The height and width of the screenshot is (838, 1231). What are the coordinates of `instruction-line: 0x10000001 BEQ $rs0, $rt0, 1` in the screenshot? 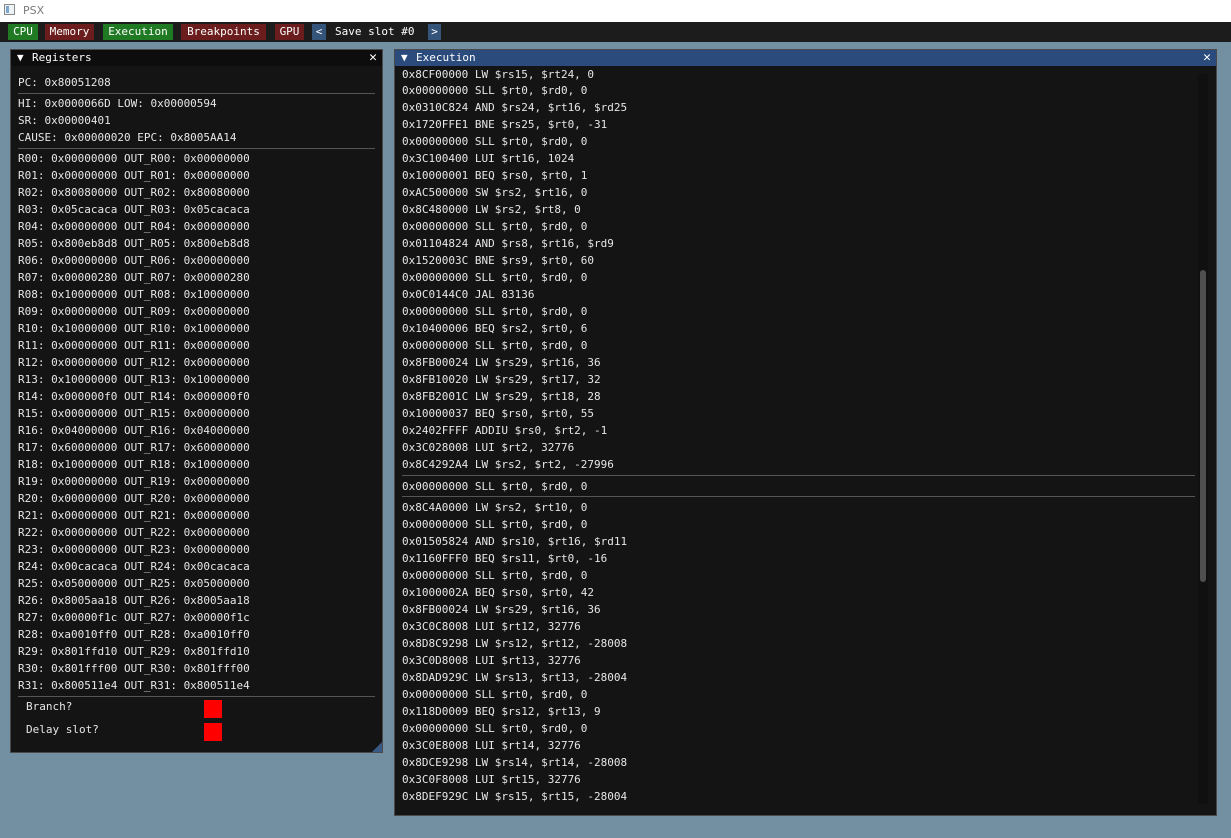 It's located at (495, 175).